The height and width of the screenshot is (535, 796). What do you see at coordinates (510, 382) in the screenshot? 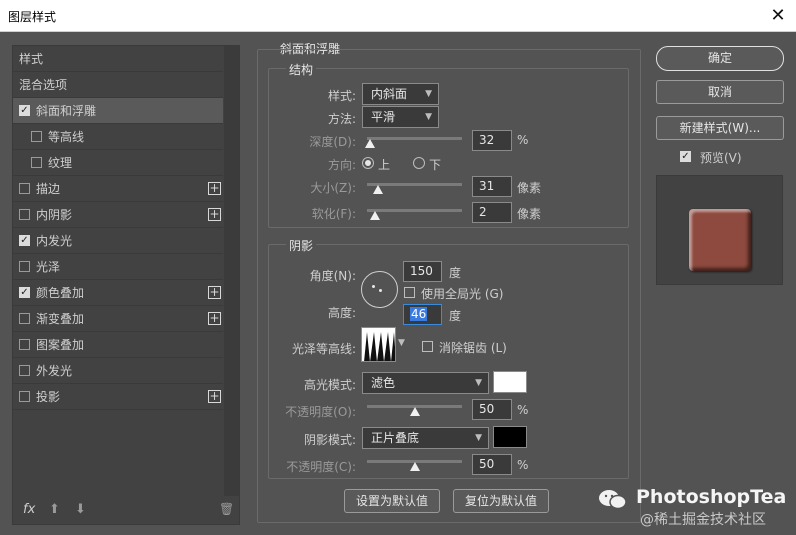
I see `highlight-color-swatch` at bounding box center [510, 382].